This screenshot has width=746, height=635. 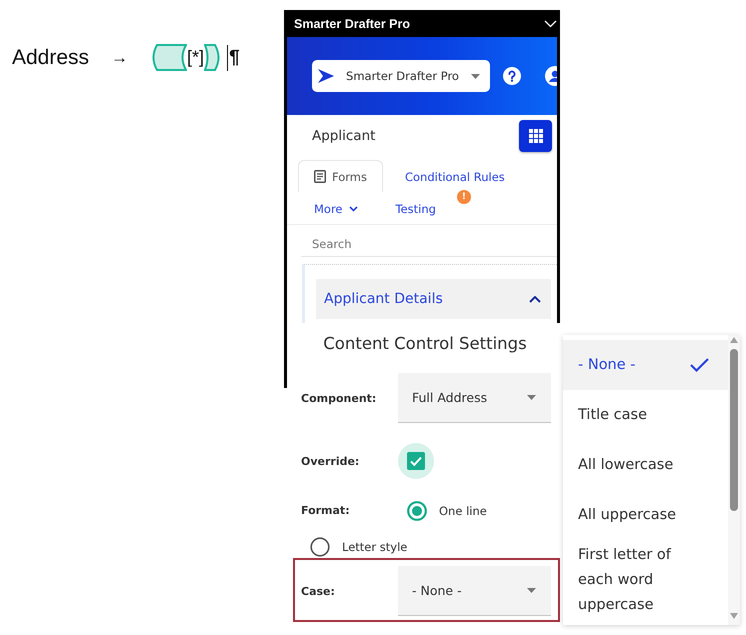 I want to click on pilcrow-mark: ¶, so click(x=234, y=57).